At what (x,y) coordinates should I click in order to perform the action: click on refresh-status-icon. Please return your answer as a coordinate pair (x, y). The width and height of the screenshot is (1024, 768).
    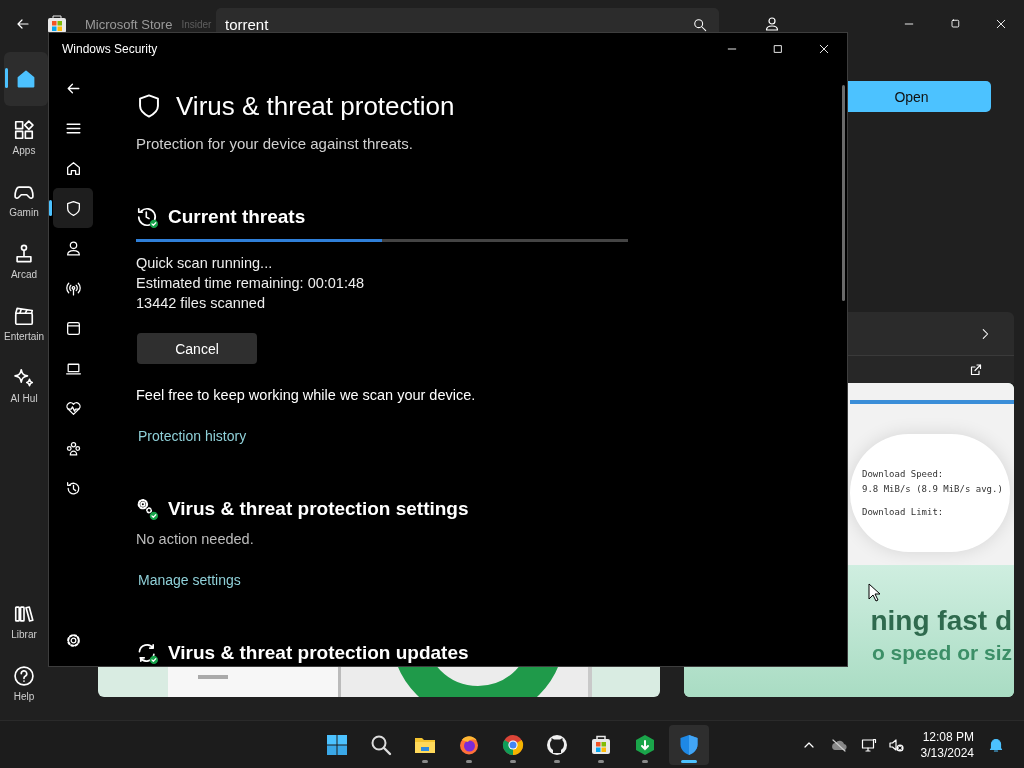
    Looking at the image, I should click on (147, 653).